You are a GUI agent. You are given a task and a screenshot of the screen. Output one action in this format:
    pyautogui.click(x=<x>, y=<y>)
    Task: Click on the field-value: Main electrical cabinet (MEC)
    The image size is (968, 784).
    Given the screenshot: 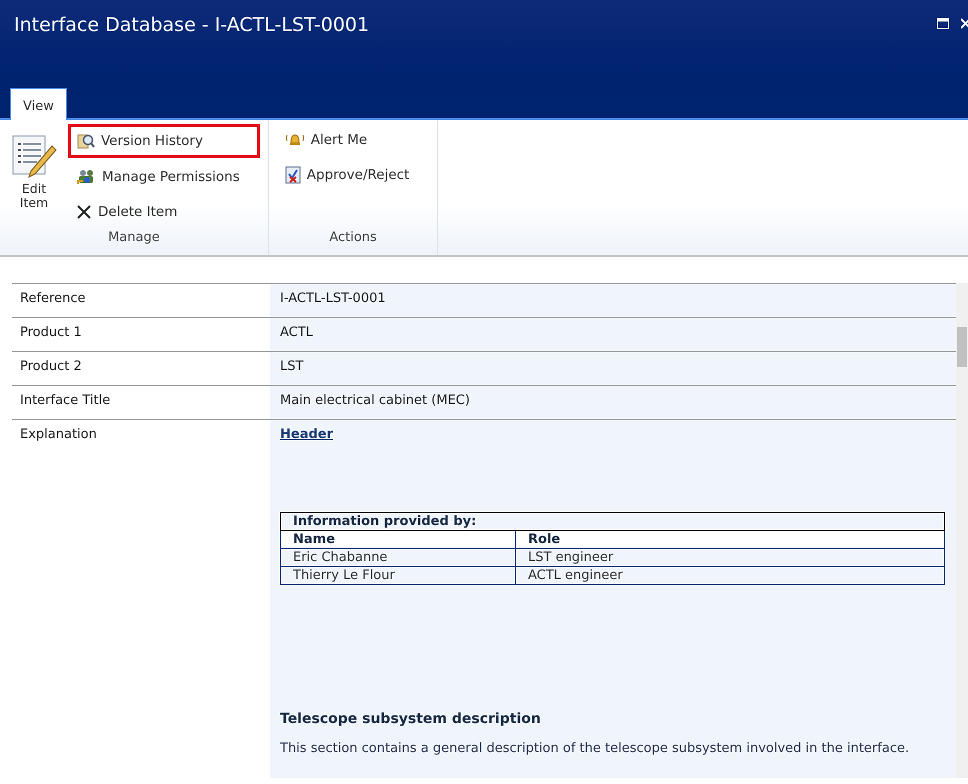 What is the action you would take?
    pyautogui.click(x=613, y=402)
    